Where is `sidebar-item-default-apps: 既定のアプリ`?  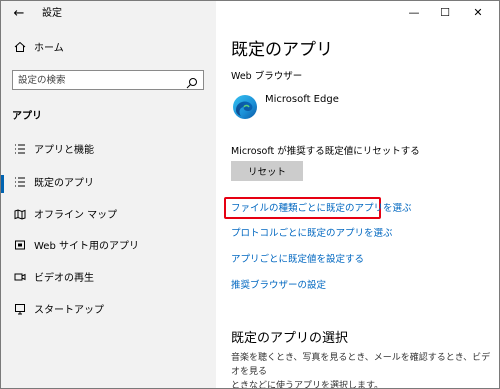 sidebar-item-default-apps: 既定のアプリ is located at coordinates (108, 184).